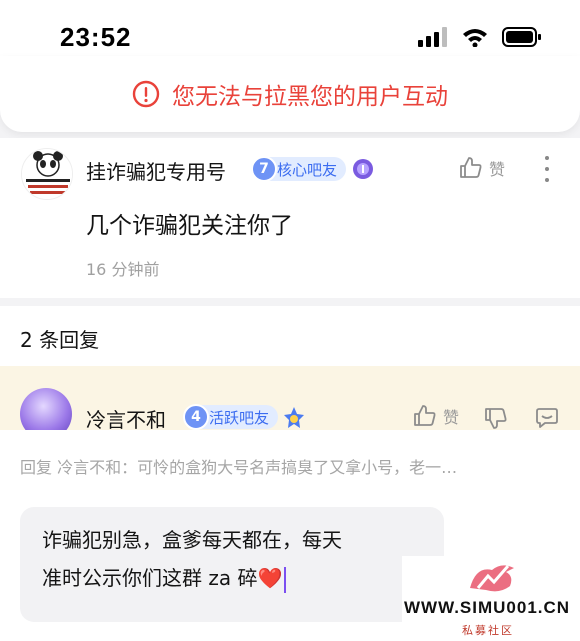  Describe the element at coordinates (487, 607) in the screenshot. I see `watermark-text: WWW.SIMU001.CN` at that location.